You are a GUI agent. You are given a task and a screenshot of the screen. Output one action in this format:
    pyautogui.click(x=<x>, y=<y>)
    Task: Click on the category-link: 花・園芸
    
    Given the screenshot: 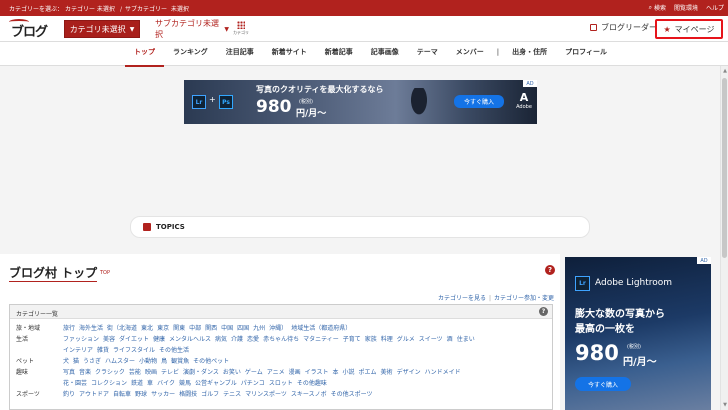 What is the action you would take?
    pyautogui.click(x=75, y=383)
    